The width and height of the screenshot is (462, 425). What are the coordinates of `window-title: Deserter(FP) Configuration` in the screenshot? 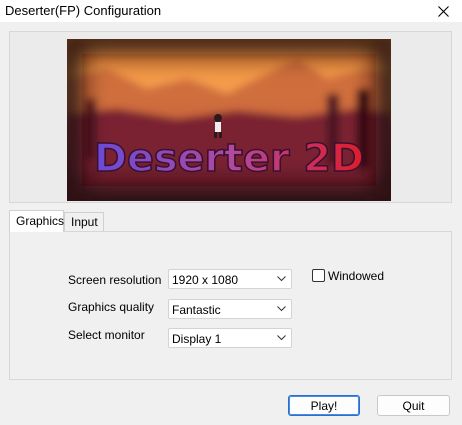 It's located at (83, 10).